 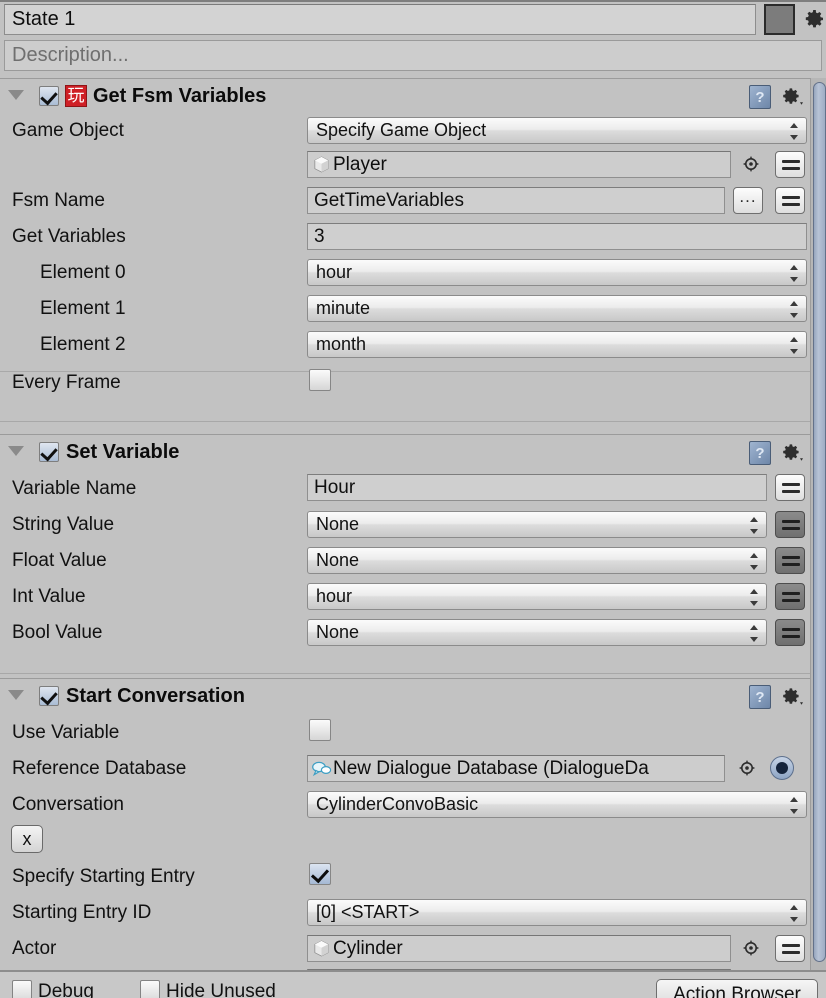 I want to click on row-clear-conversation: x, so click(x=407, y=841).